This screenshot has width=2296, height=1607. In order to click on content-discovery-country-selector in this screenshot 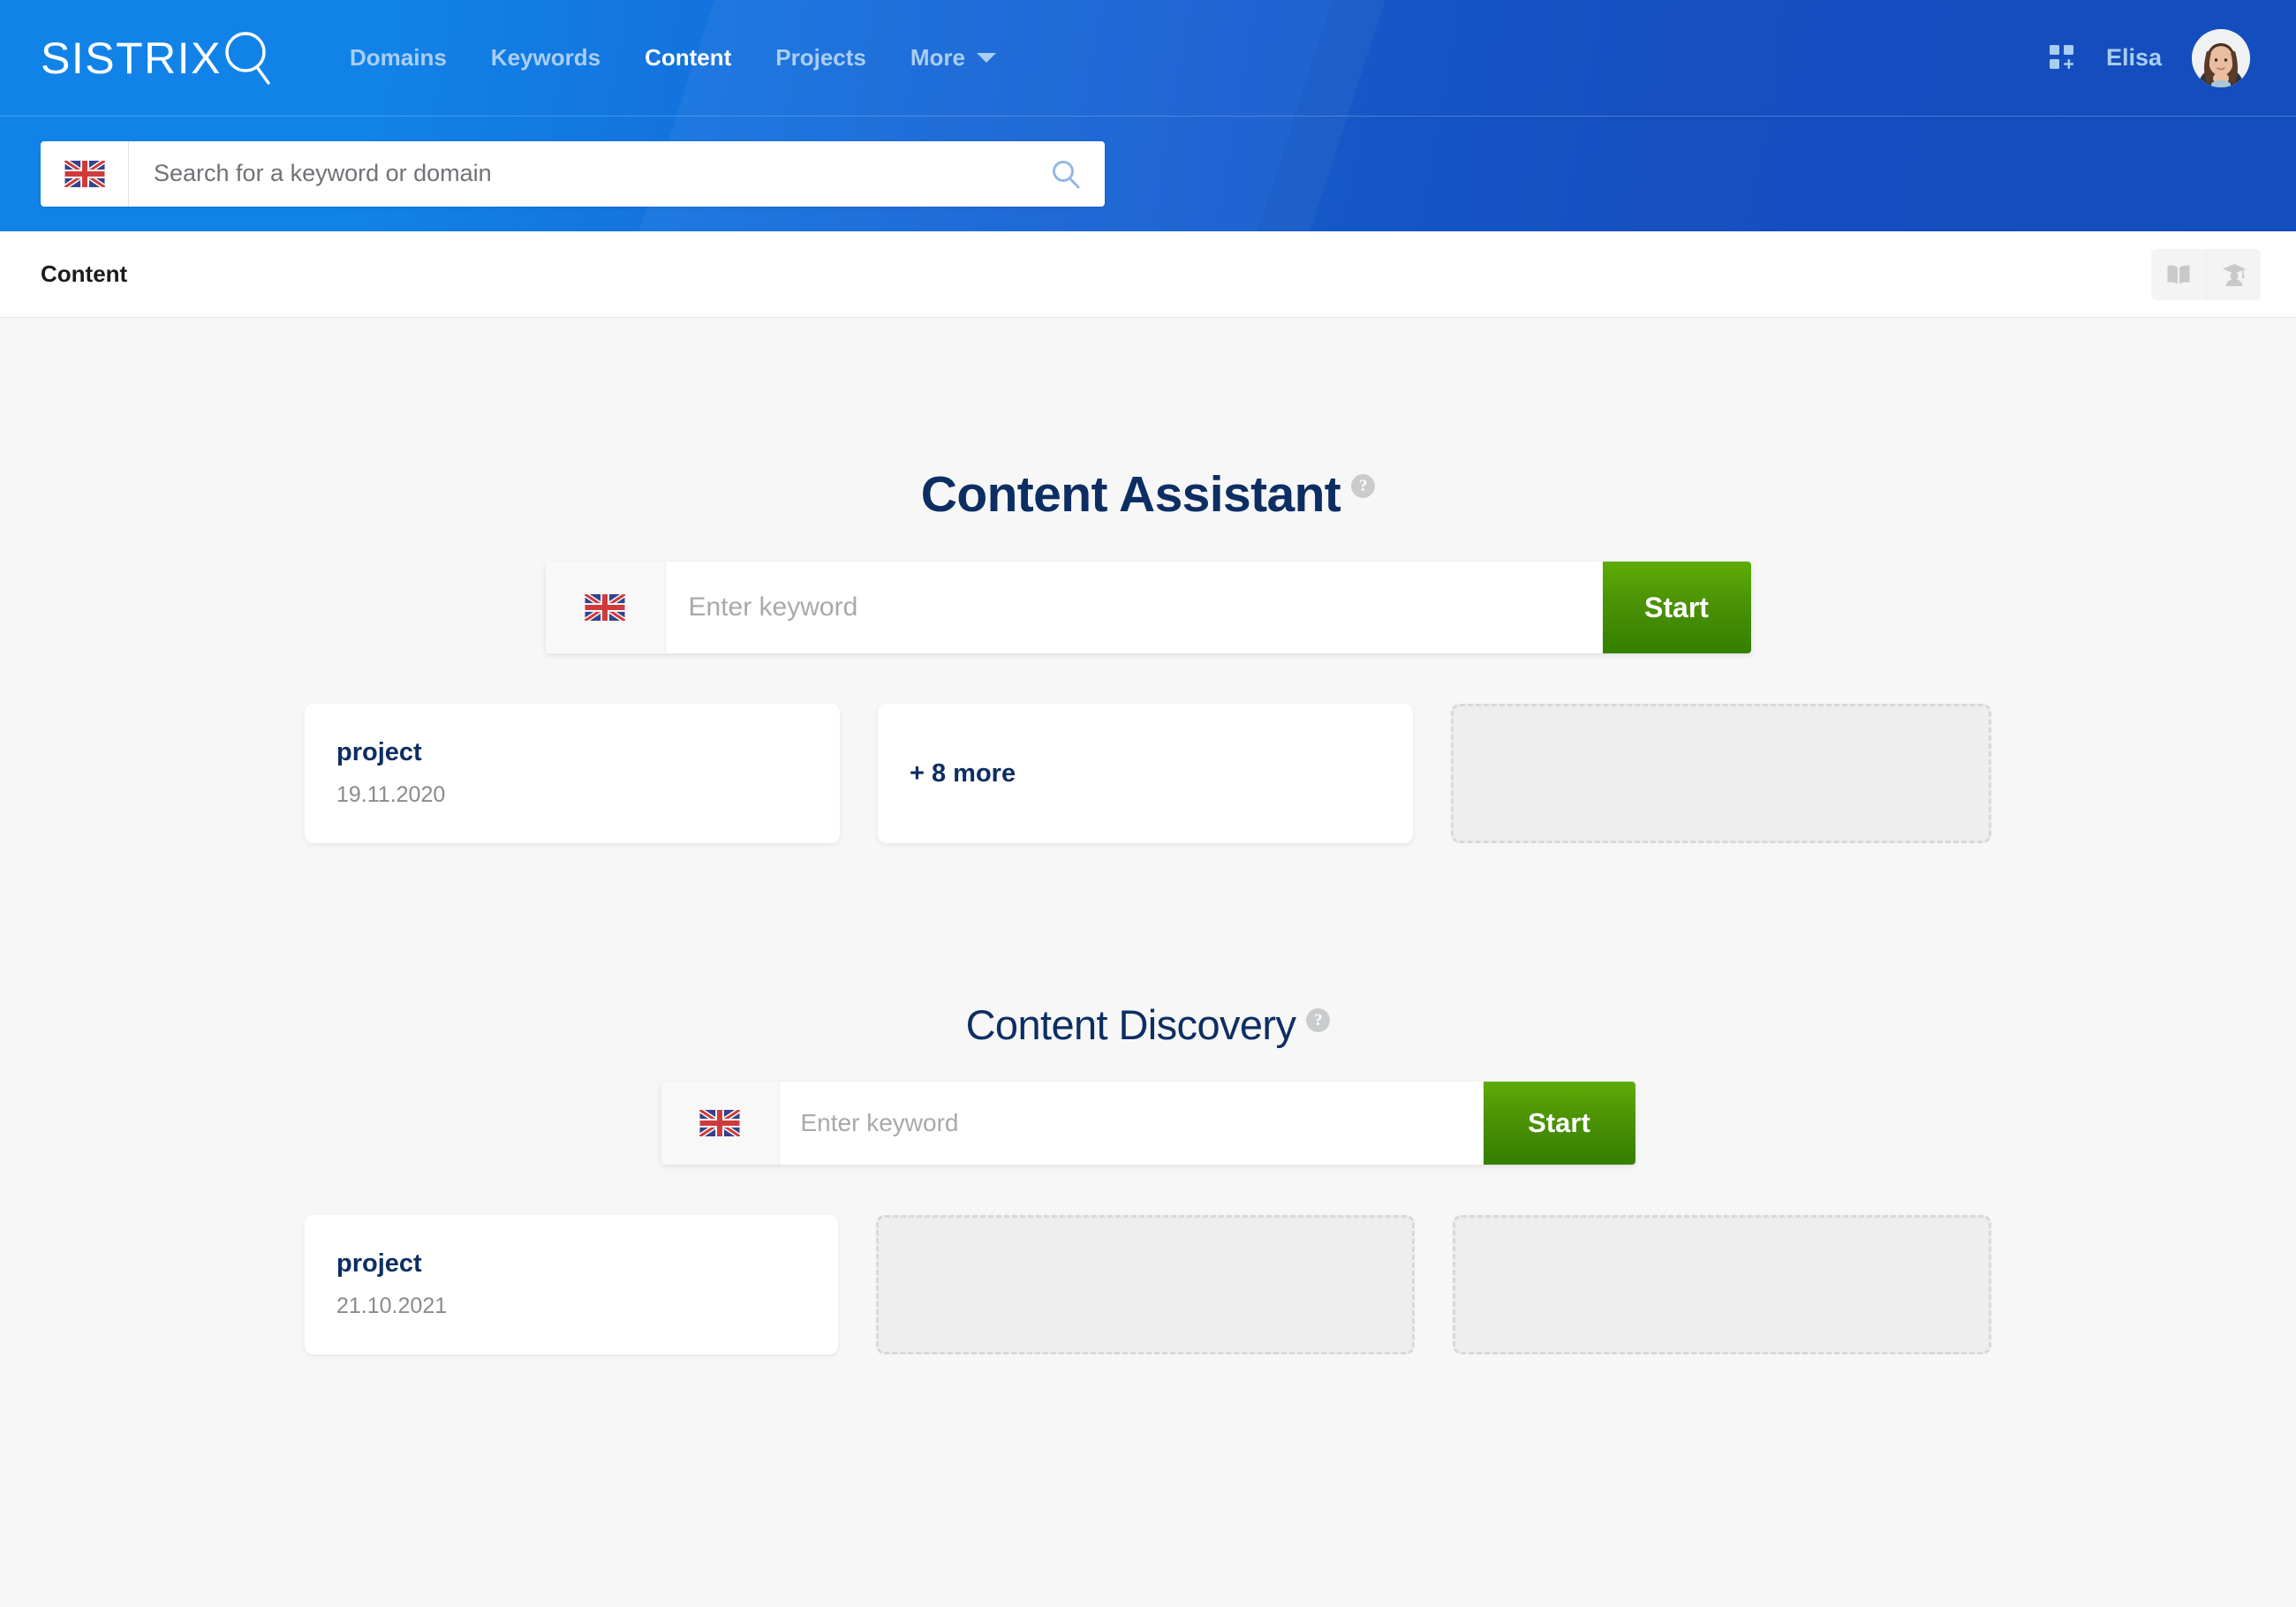, I will do `click(720, 1123)`.